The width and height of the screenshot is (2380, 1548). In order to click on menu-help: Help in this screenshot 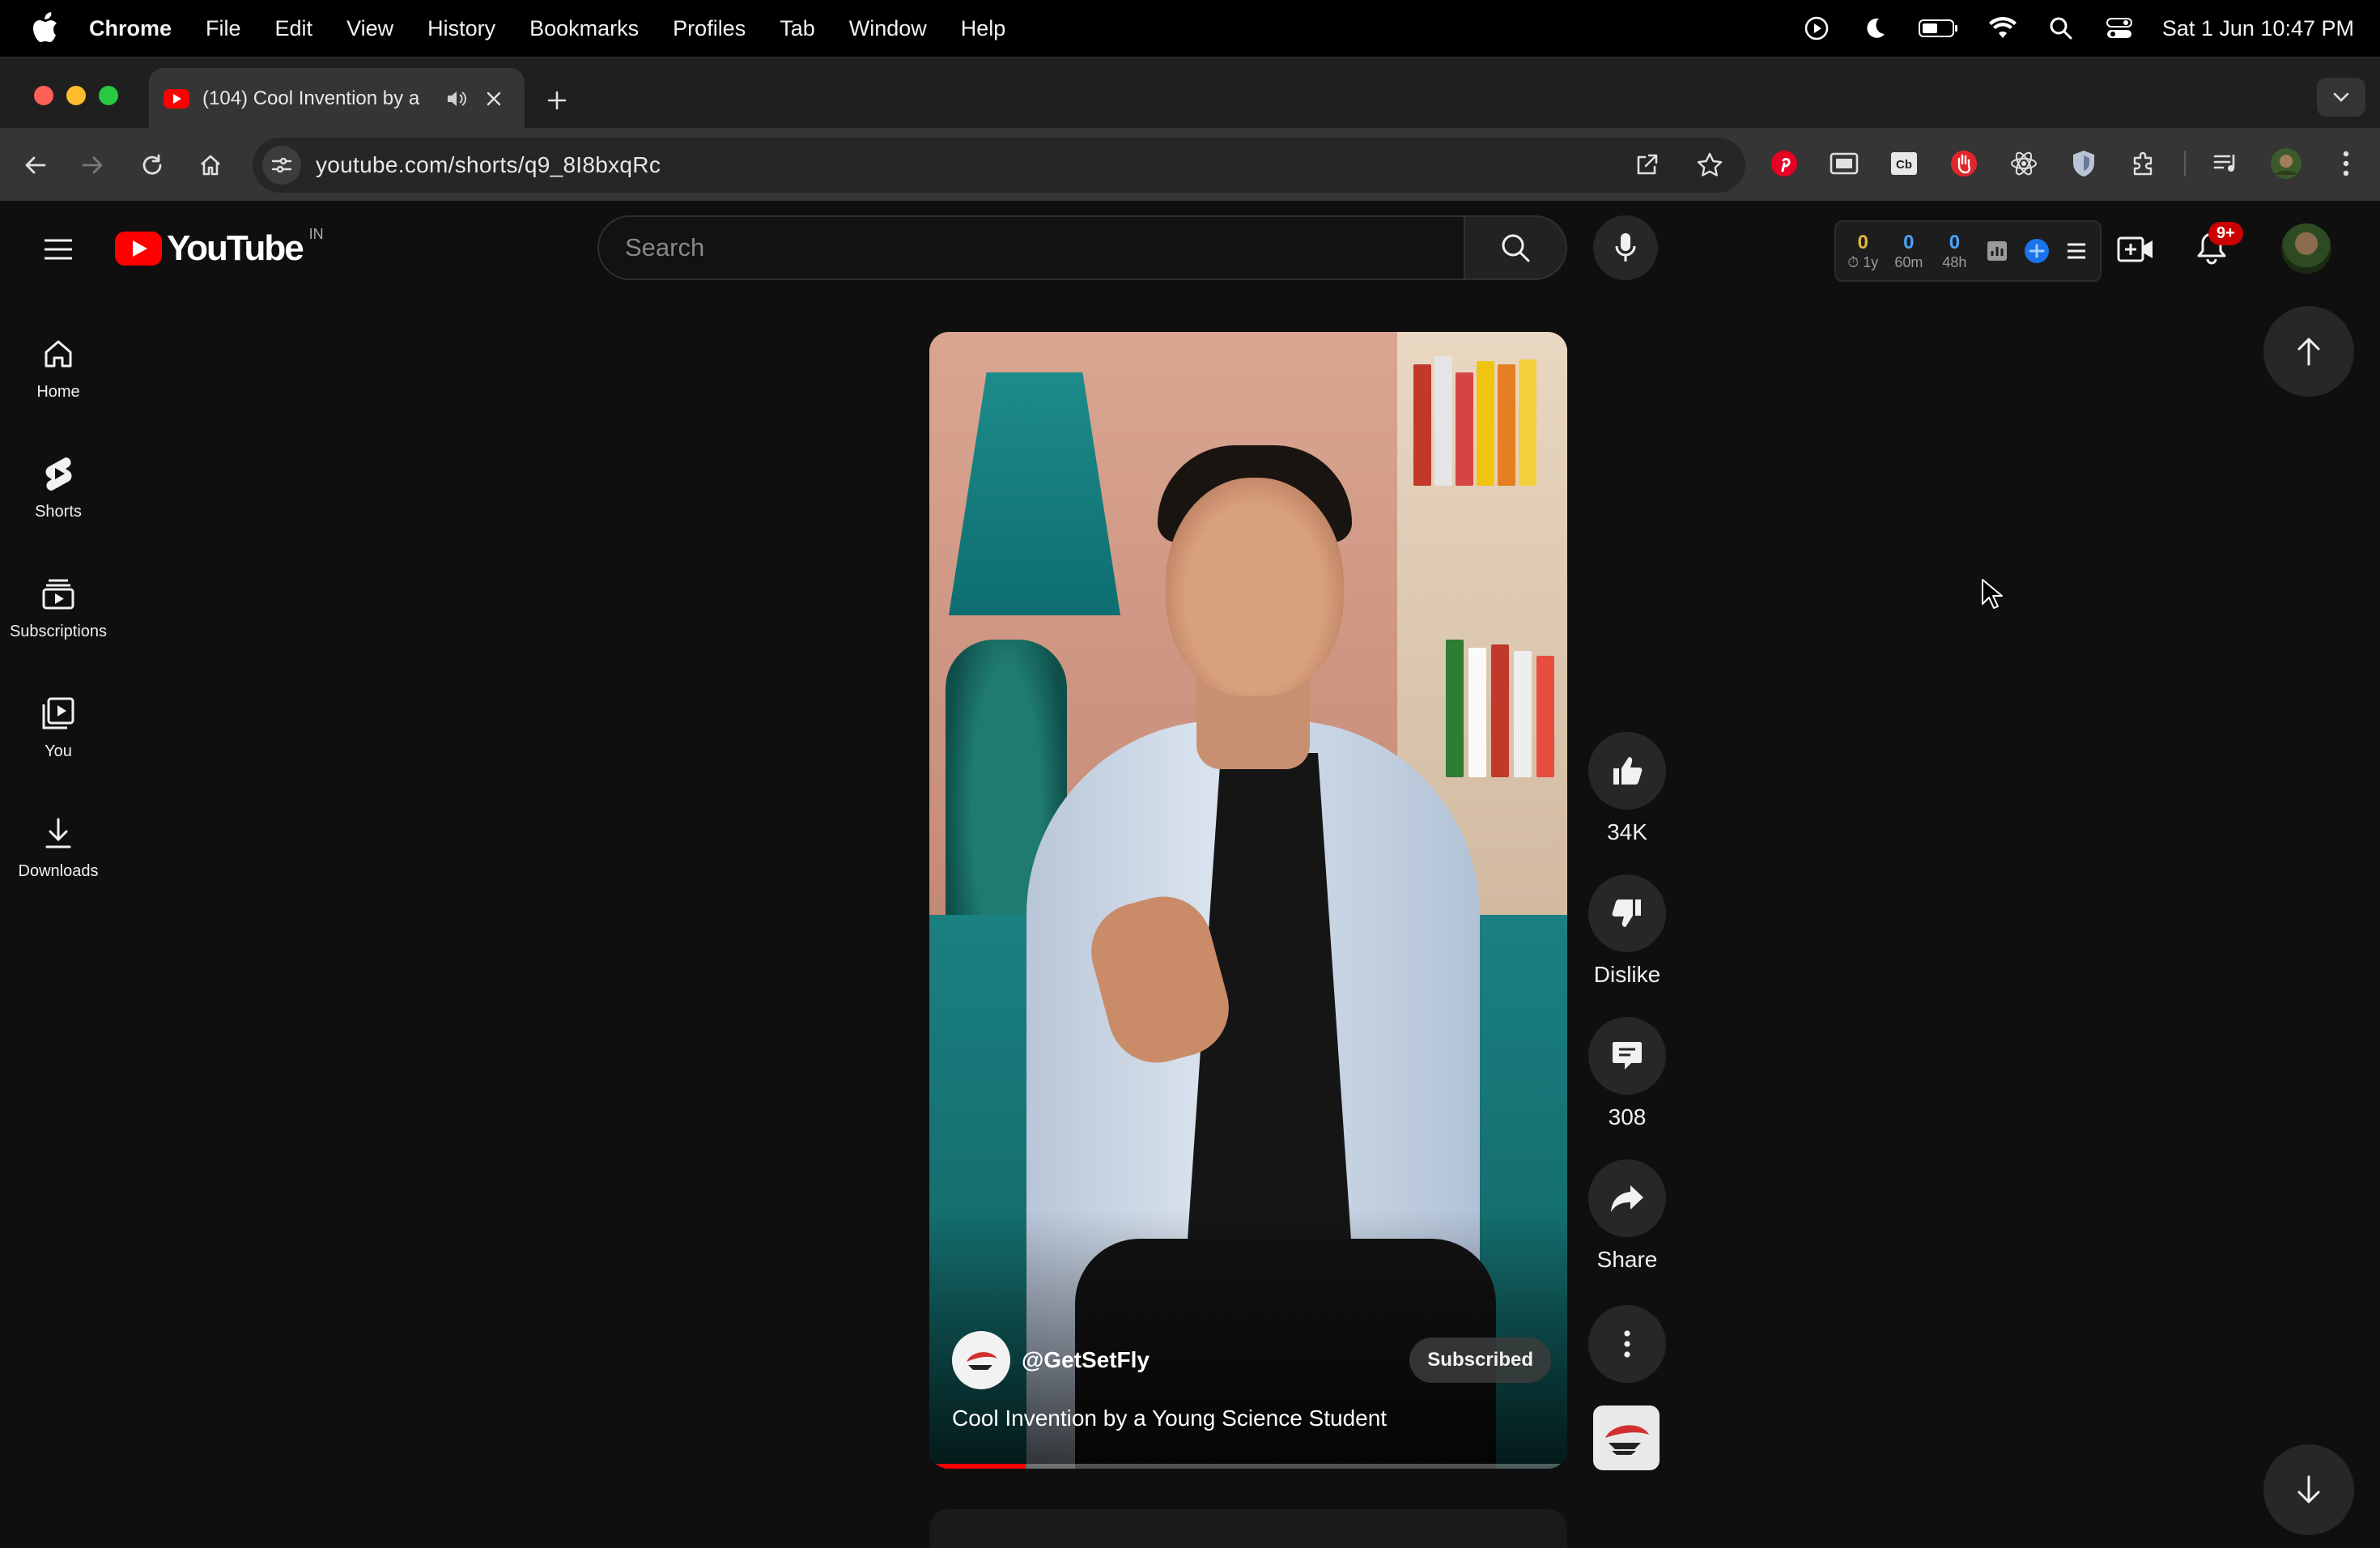, I will do `click(984, 29)`.